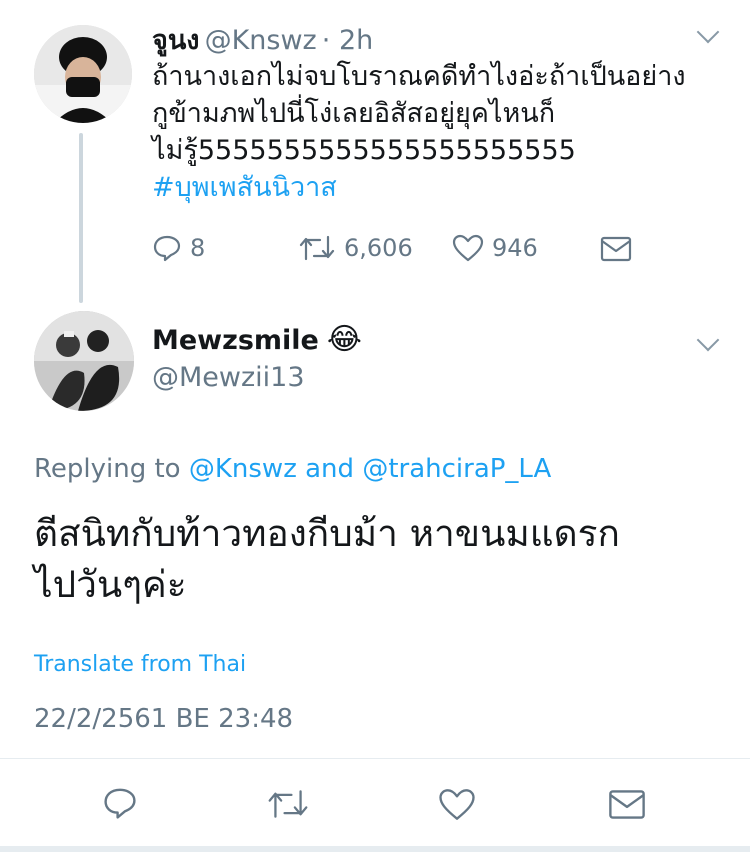 The height and width of the screenshot is (852, 750). What do you see at coordinates (354, 113) in the screenshot?
I see `parent-text-line: กูข้ามภพไปนี่โง่เลยอิสัสอยู่ยุคไหนก็` at bounding box center [354, 113].